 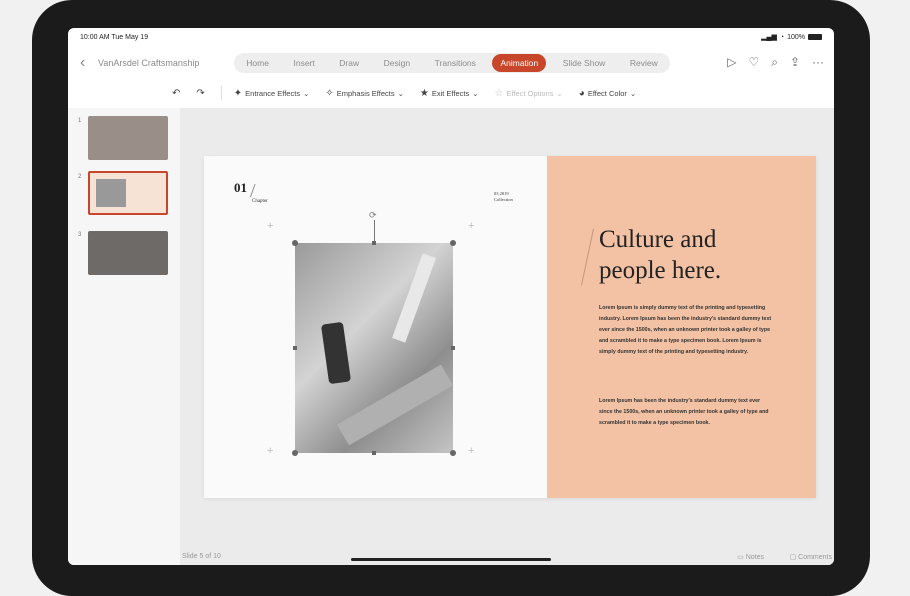 What do you see at coordinates (349, 63) in the screenshot?
I see `tab-draw: Draw` at bounding box center [349, 63].